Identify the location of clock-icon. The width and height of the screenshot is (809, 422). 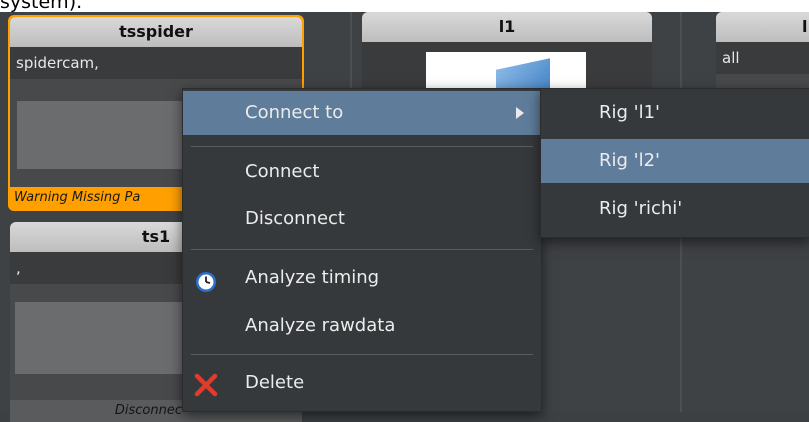
(206, 279).